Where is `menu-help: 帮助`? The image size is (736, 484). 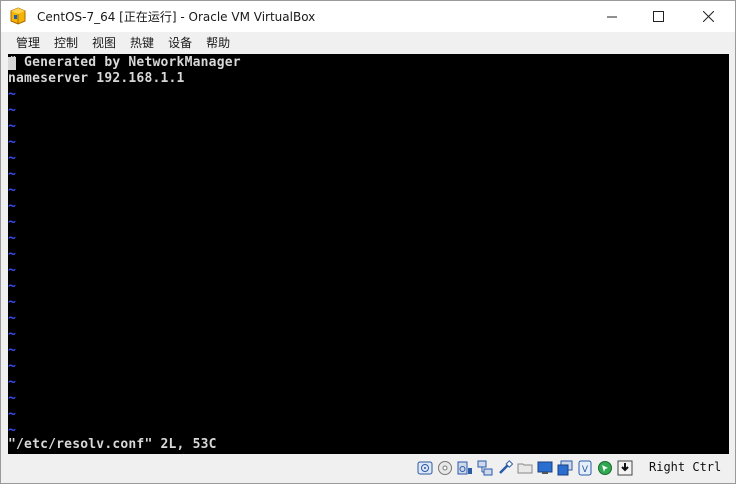 menu-help: 帮助 is located at coordinates (218, 43).